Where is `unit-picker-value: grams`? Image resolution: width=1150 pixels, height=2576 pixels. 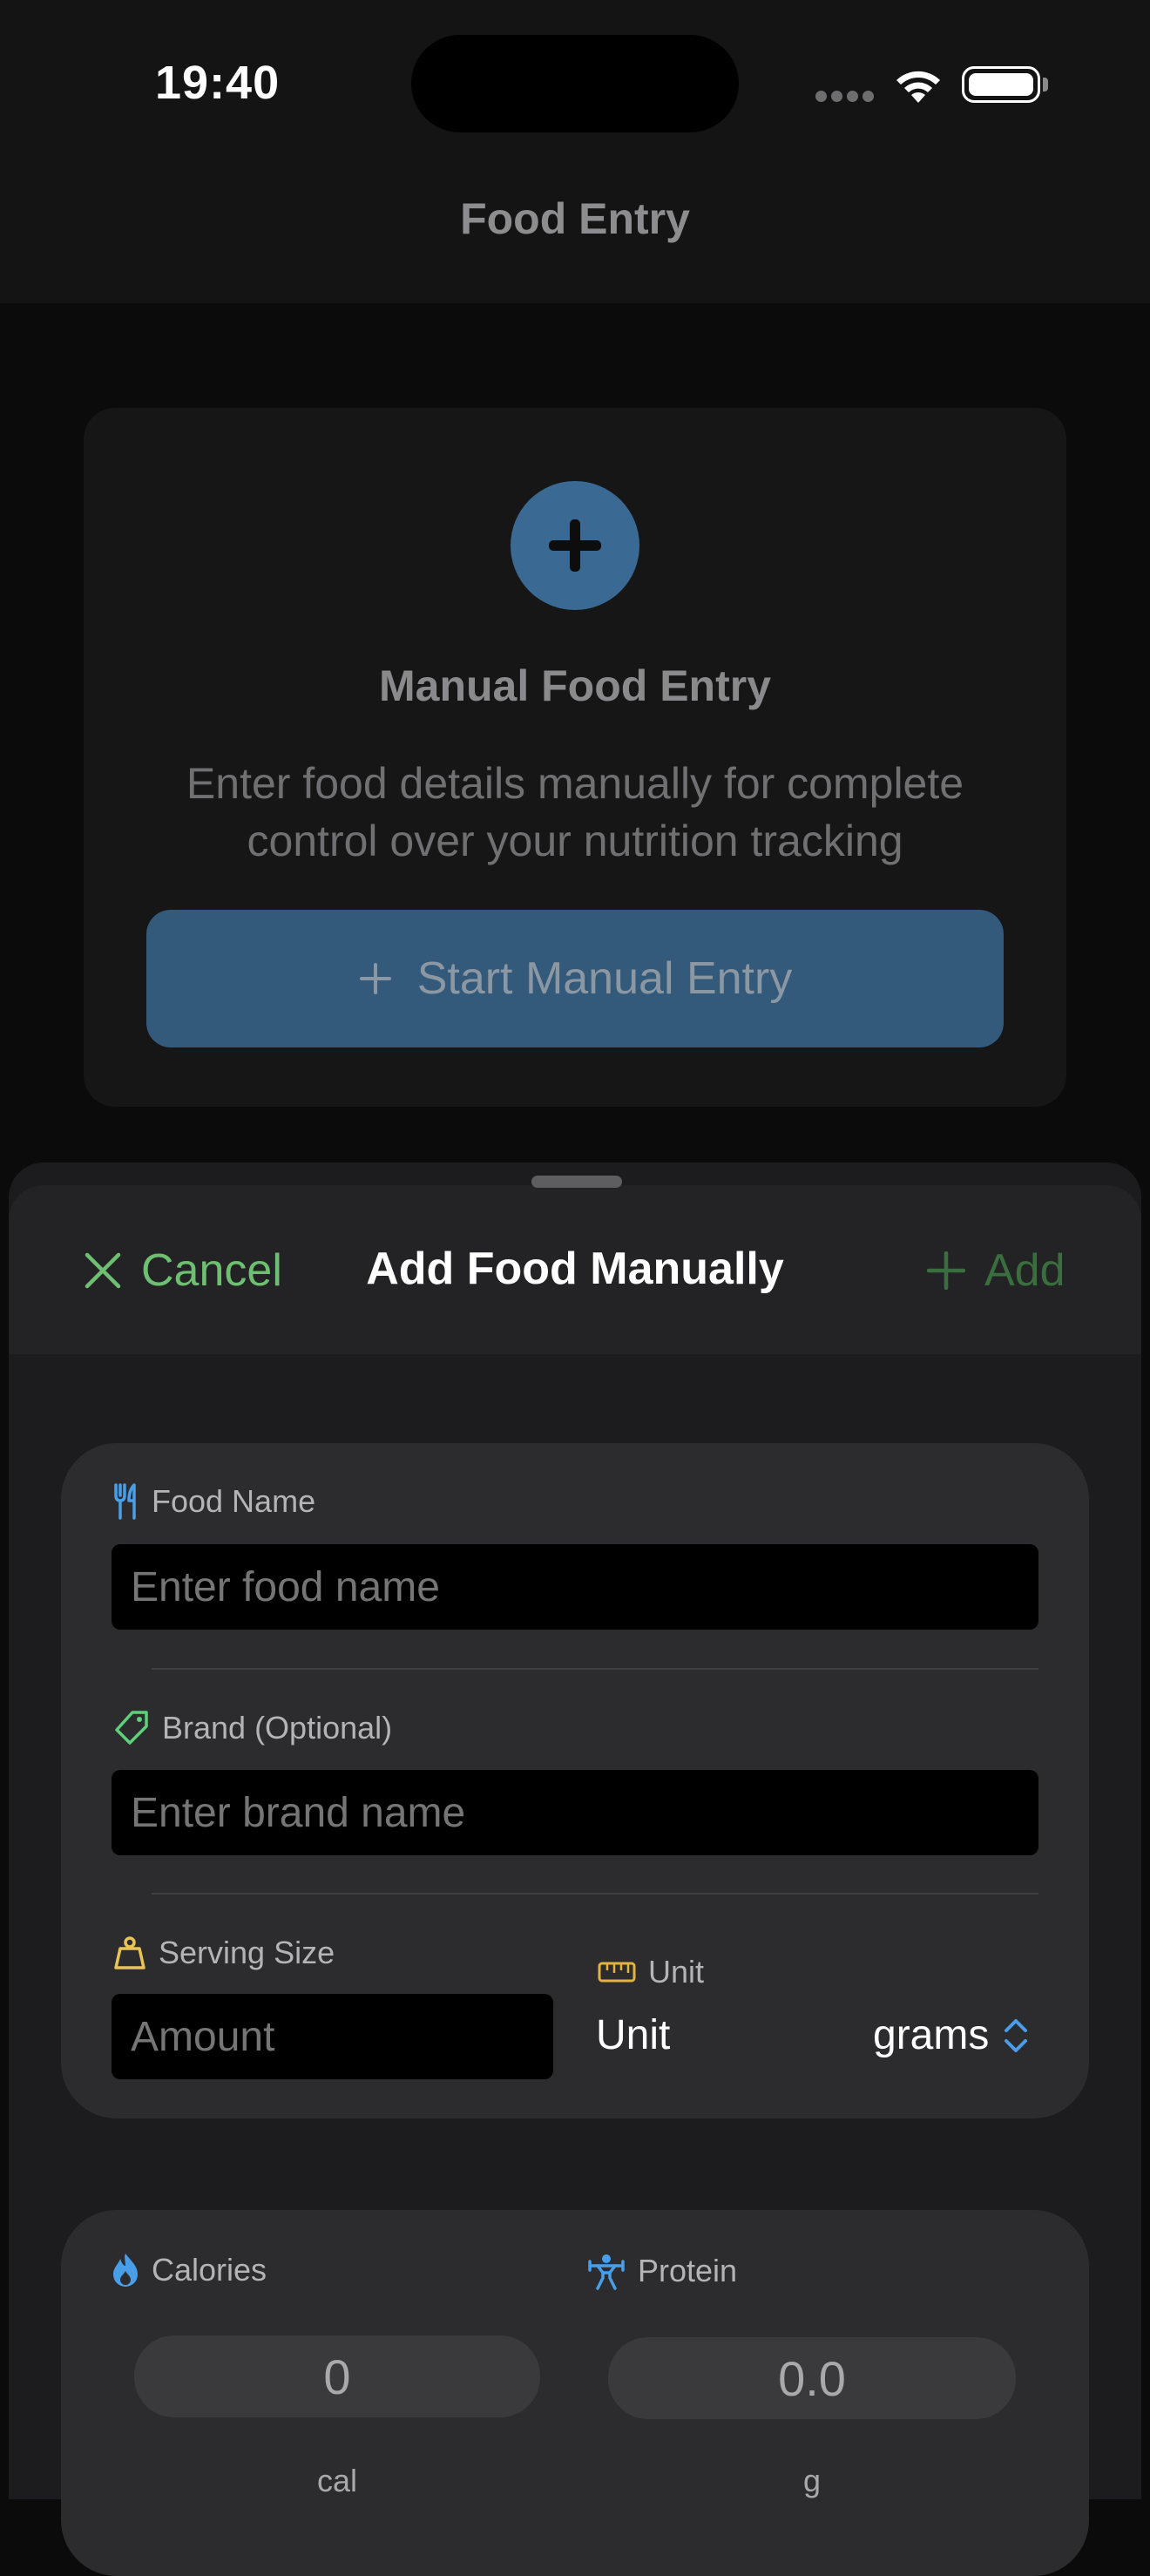 unit-picker-value: grams is located at coordinates (931, 2035).